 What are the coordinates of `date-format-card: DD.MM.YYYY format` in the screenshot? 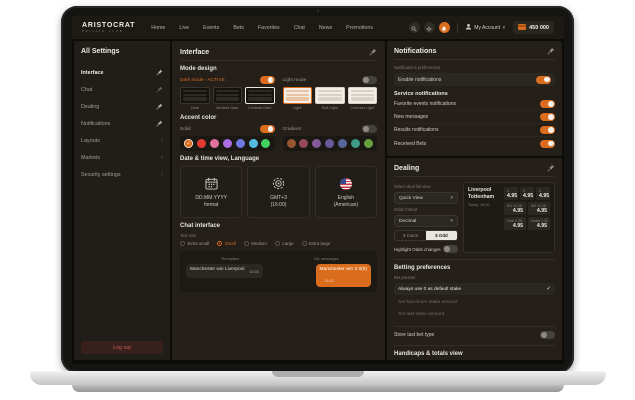 It's located at (211, 192).